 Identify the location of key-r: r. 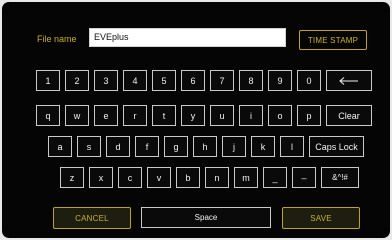
(135, 115).